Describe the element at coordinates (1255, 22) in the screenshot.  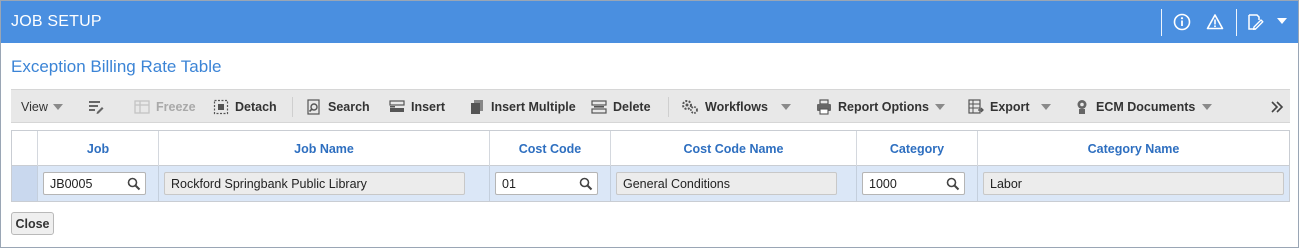
I see `edit-note-icon` at that location.